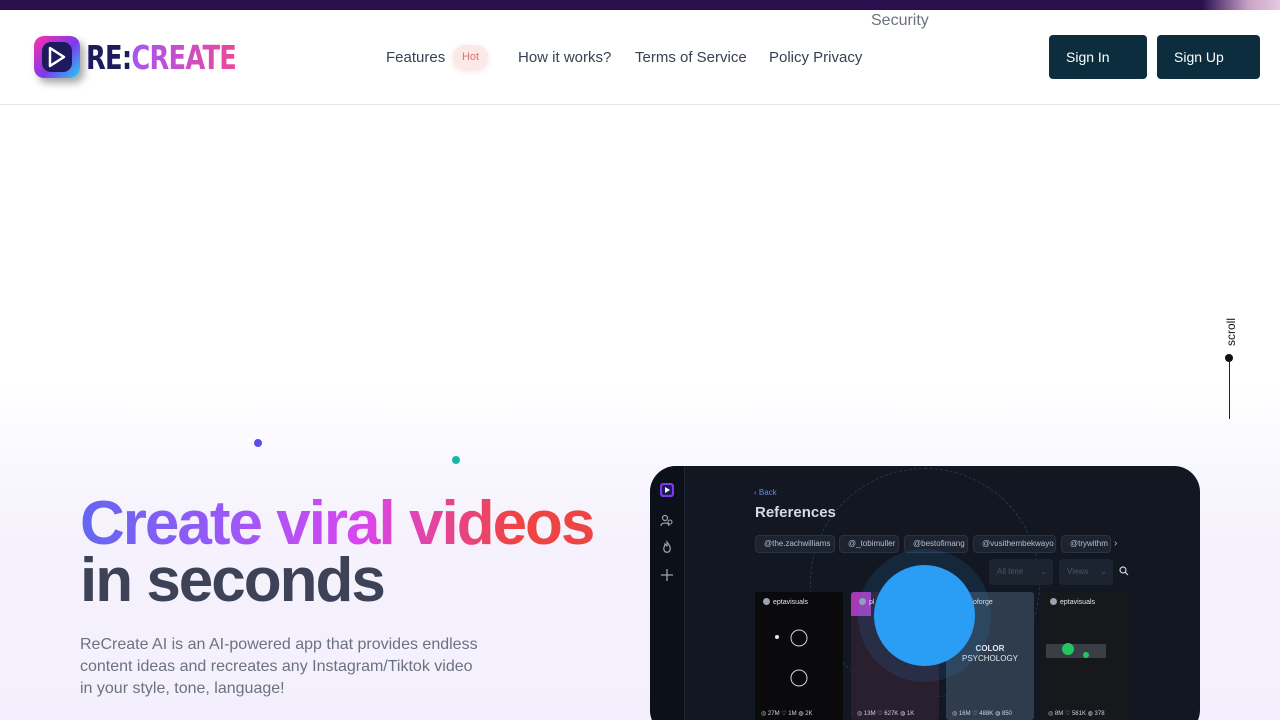 This screenshot has width=1280, height=720. I want to click on nav-terms: Terms of Service, so click(691, 57).